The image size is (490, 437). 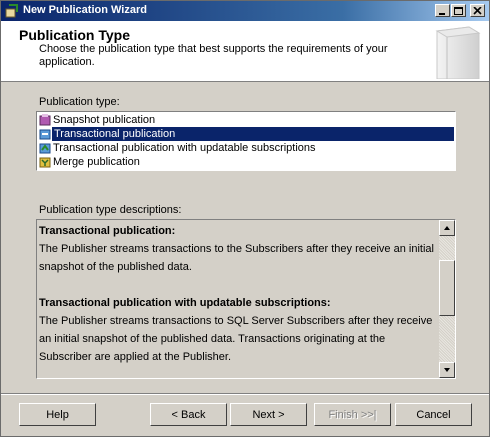 I want to click on list-item-snapshot: Snapshot publication, so click(x=246, y=120).